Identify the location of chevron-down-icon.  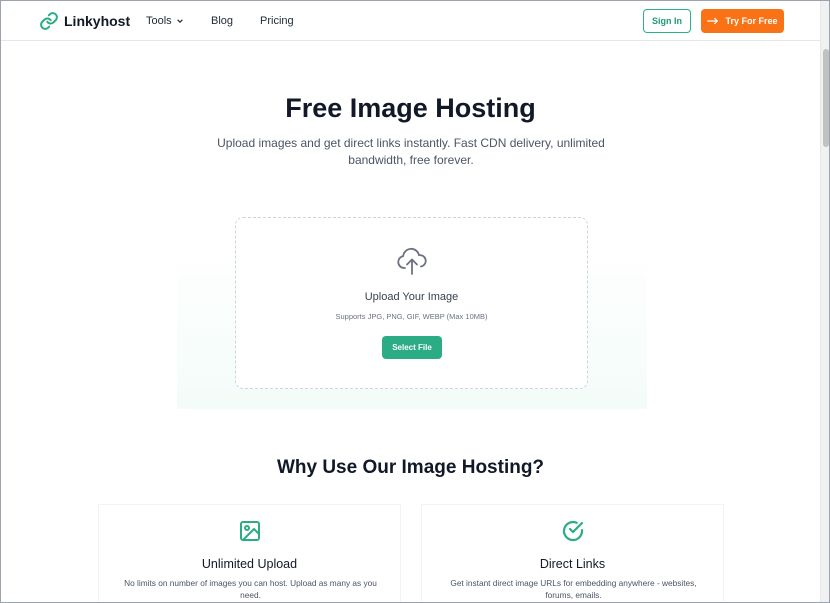
(179, 21).